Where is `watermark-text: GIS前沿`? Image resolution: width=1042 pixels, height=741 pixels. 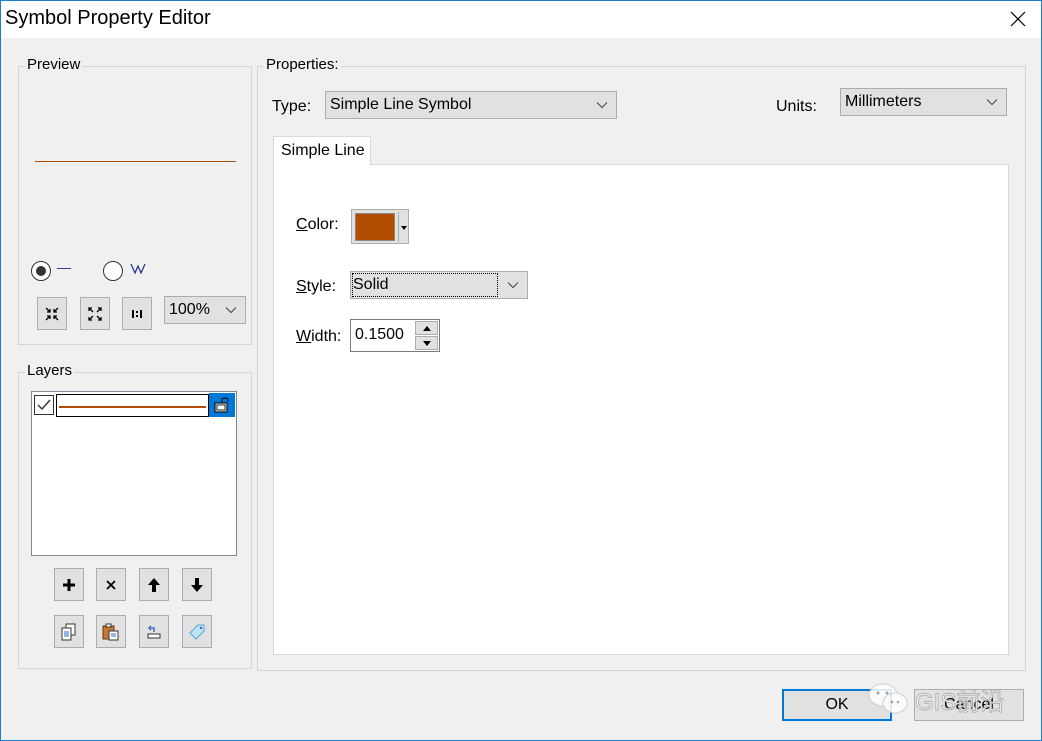
watermark-text: GIS前沿 is located at coordinates (959, 702).